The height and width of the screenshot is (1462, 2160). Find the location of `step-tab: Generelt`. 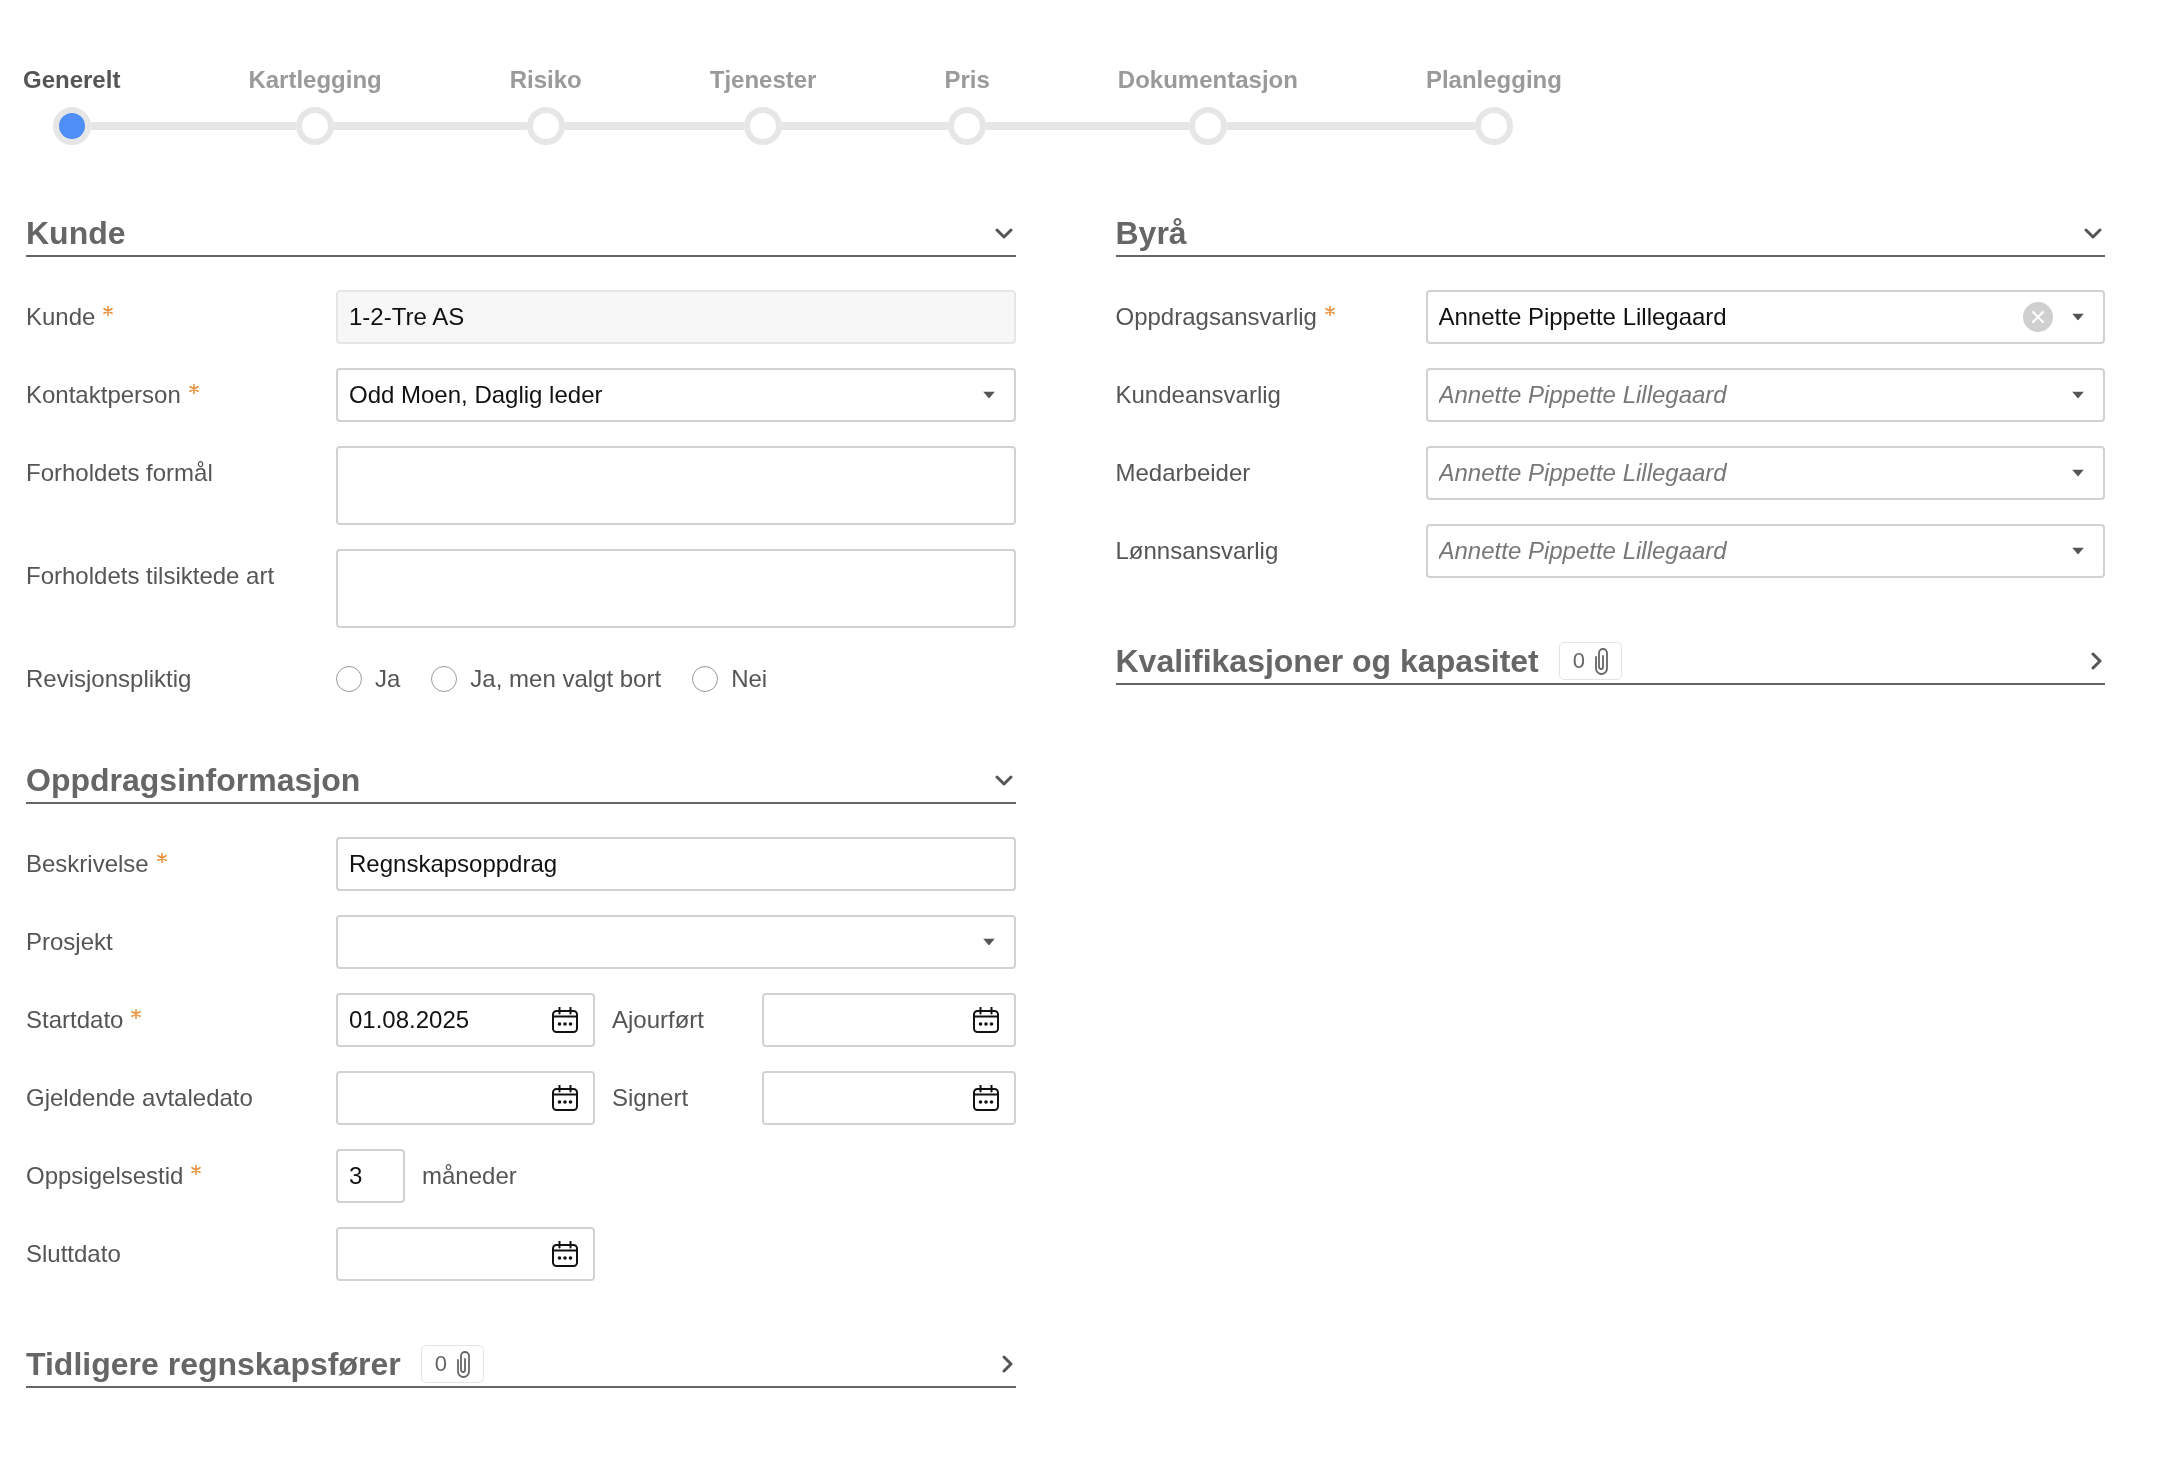

step-tab: Generelt is located at coordinates (72, 80).